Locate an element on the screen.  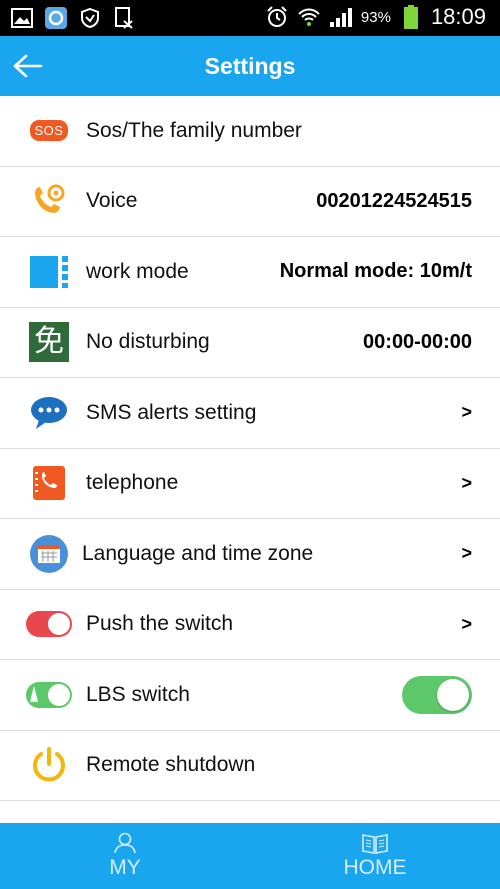
chat-bubble-icon is located at coordinates (49, 413).